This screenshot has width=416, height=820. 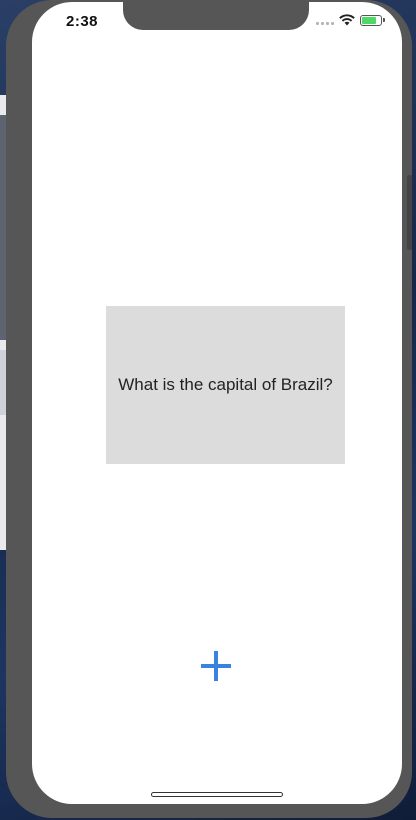 I want to click on battery-level, so click(x=369, y=20).